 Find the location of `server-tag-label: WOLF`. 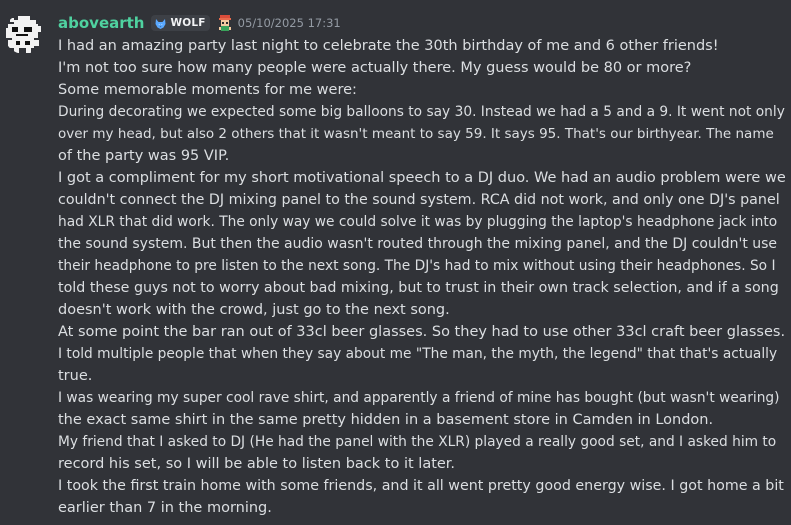

server-tag-label: WOLF is located at coordinates (188, 23).